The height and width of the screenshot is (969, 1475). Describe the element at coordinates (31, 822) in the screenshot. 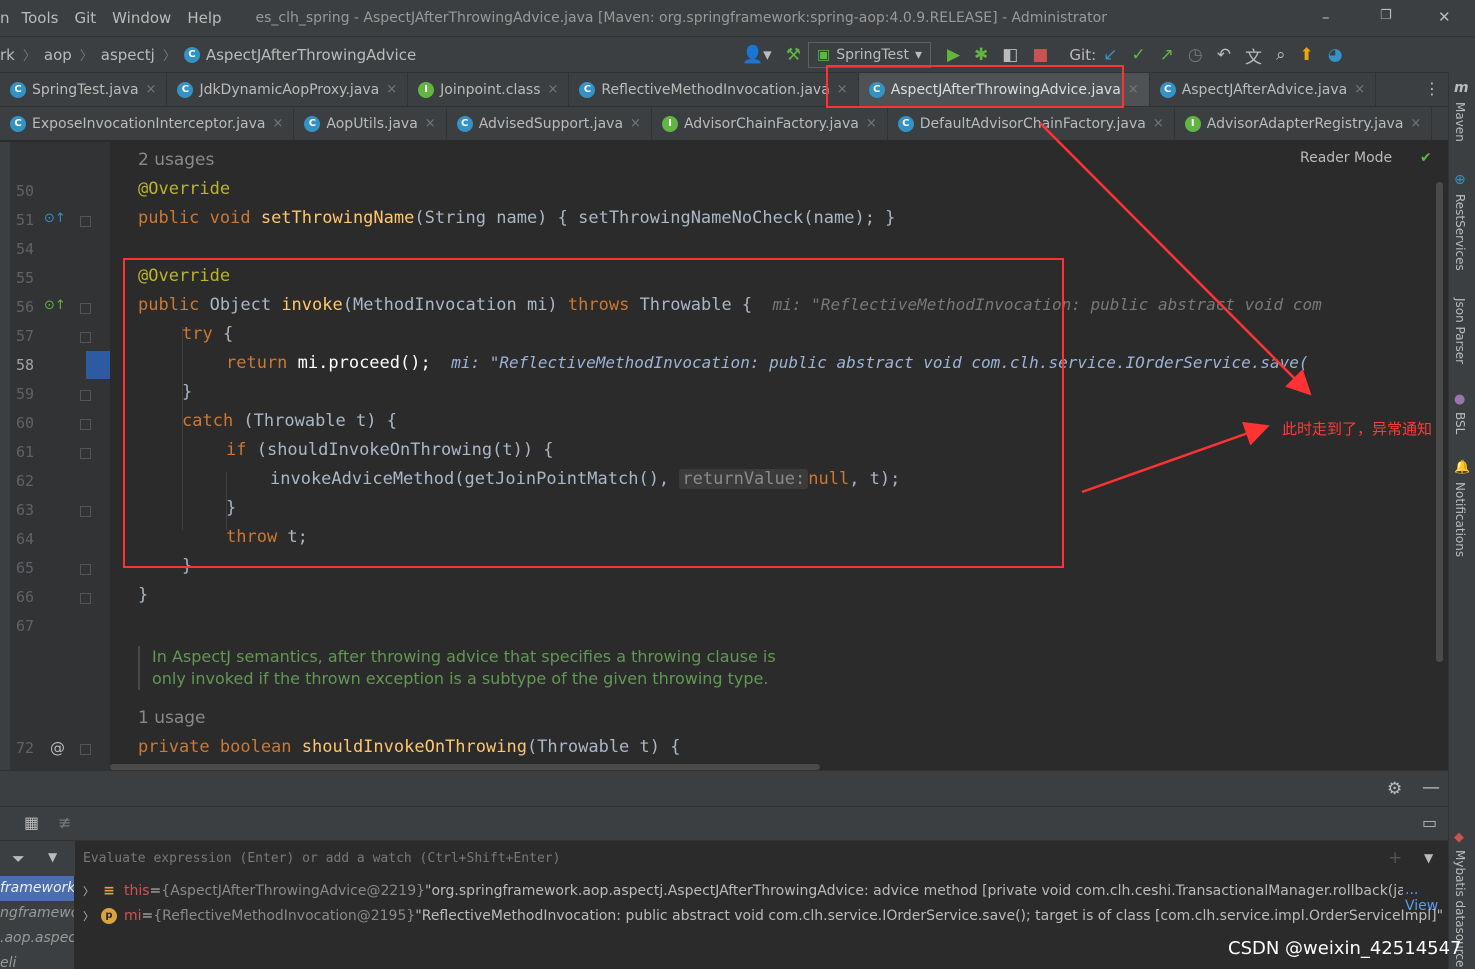

I see `table-view-icon: ▦` at that location.